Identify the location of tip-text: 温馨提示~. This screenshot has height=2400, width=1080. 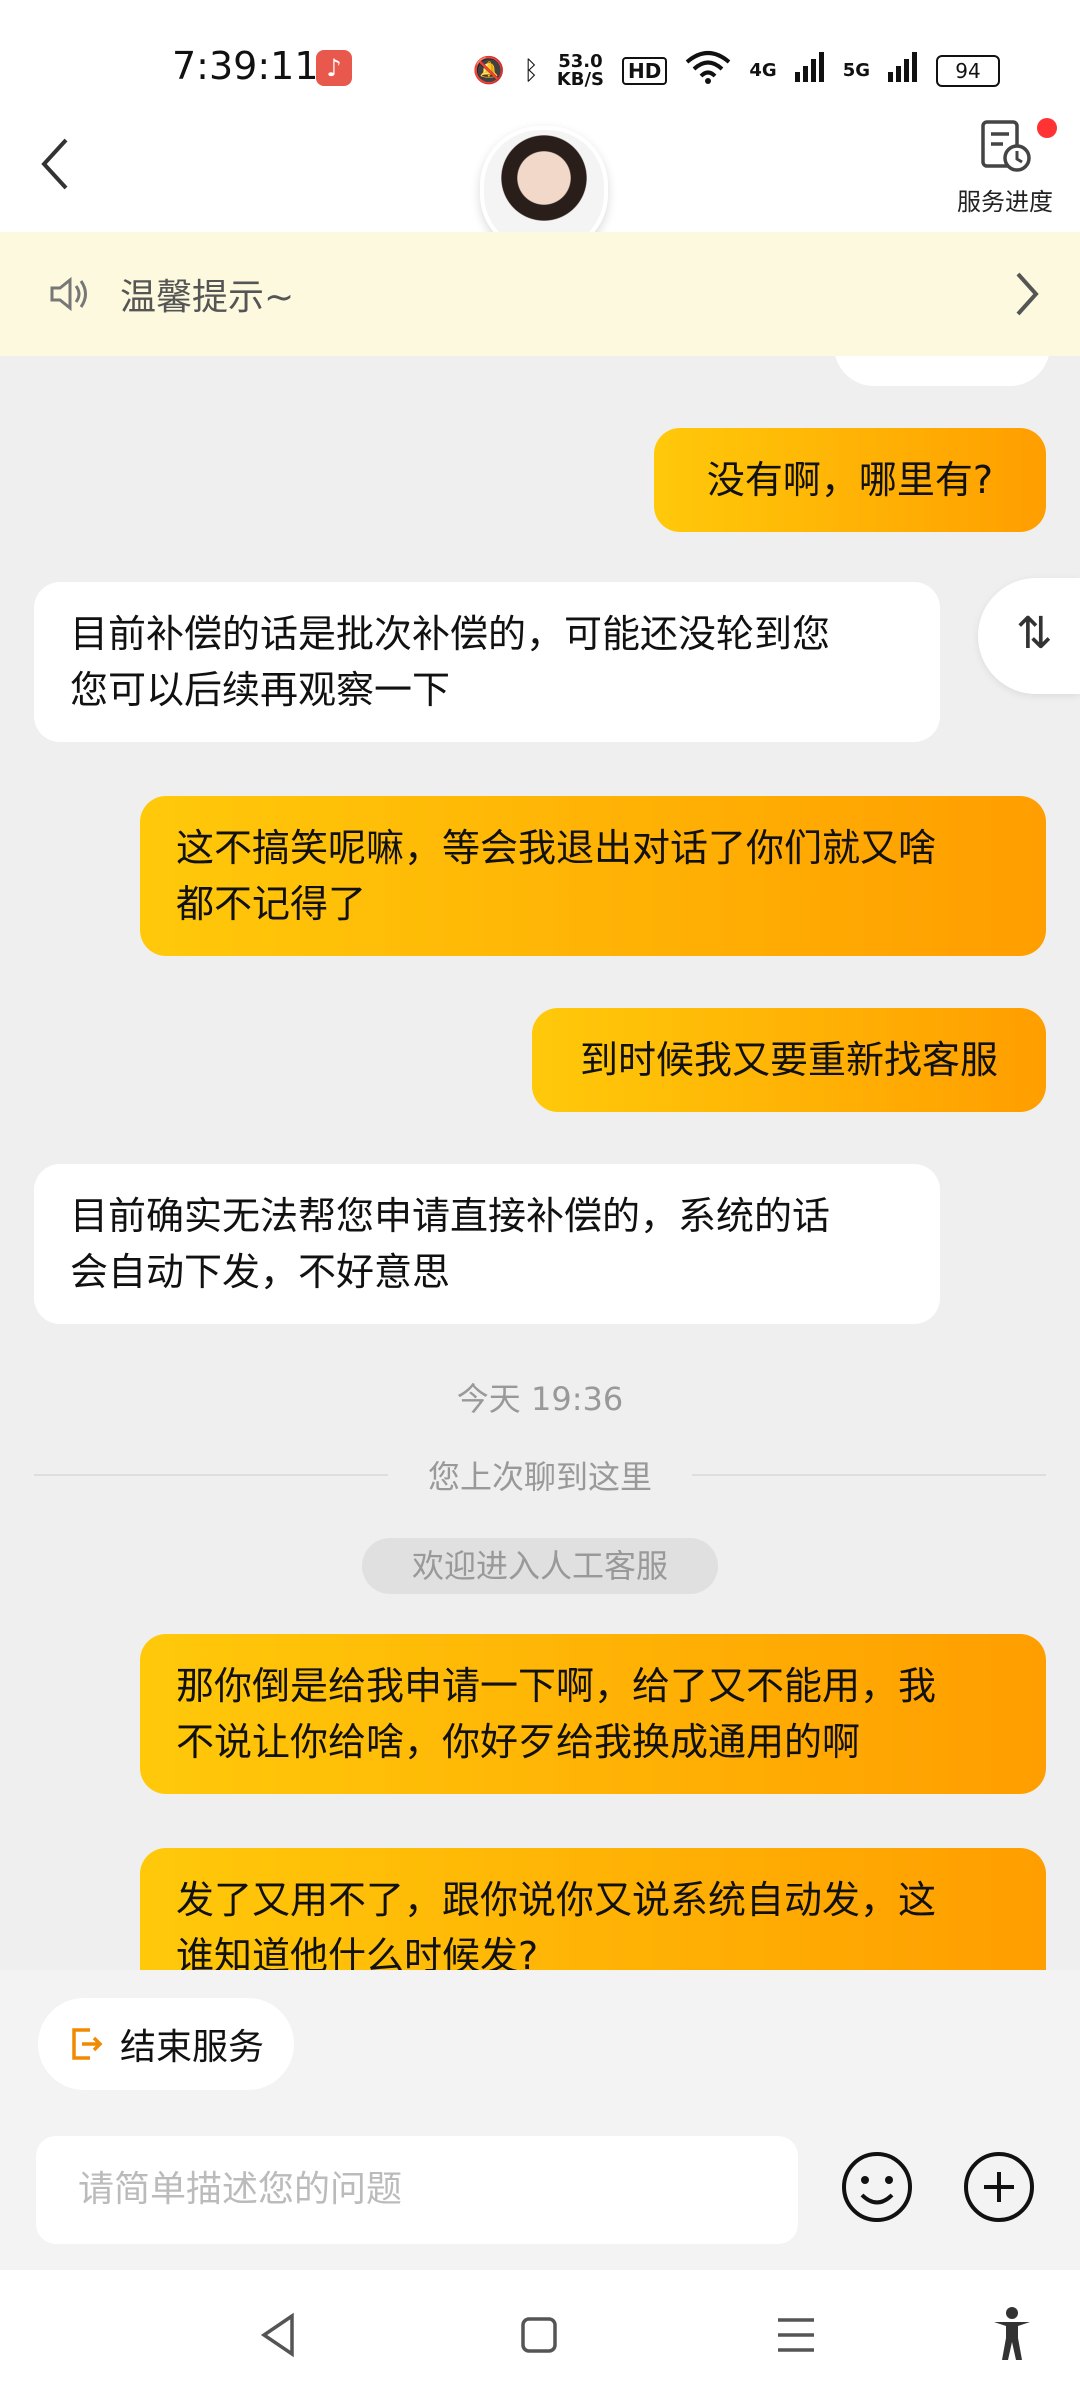
(207, 297).